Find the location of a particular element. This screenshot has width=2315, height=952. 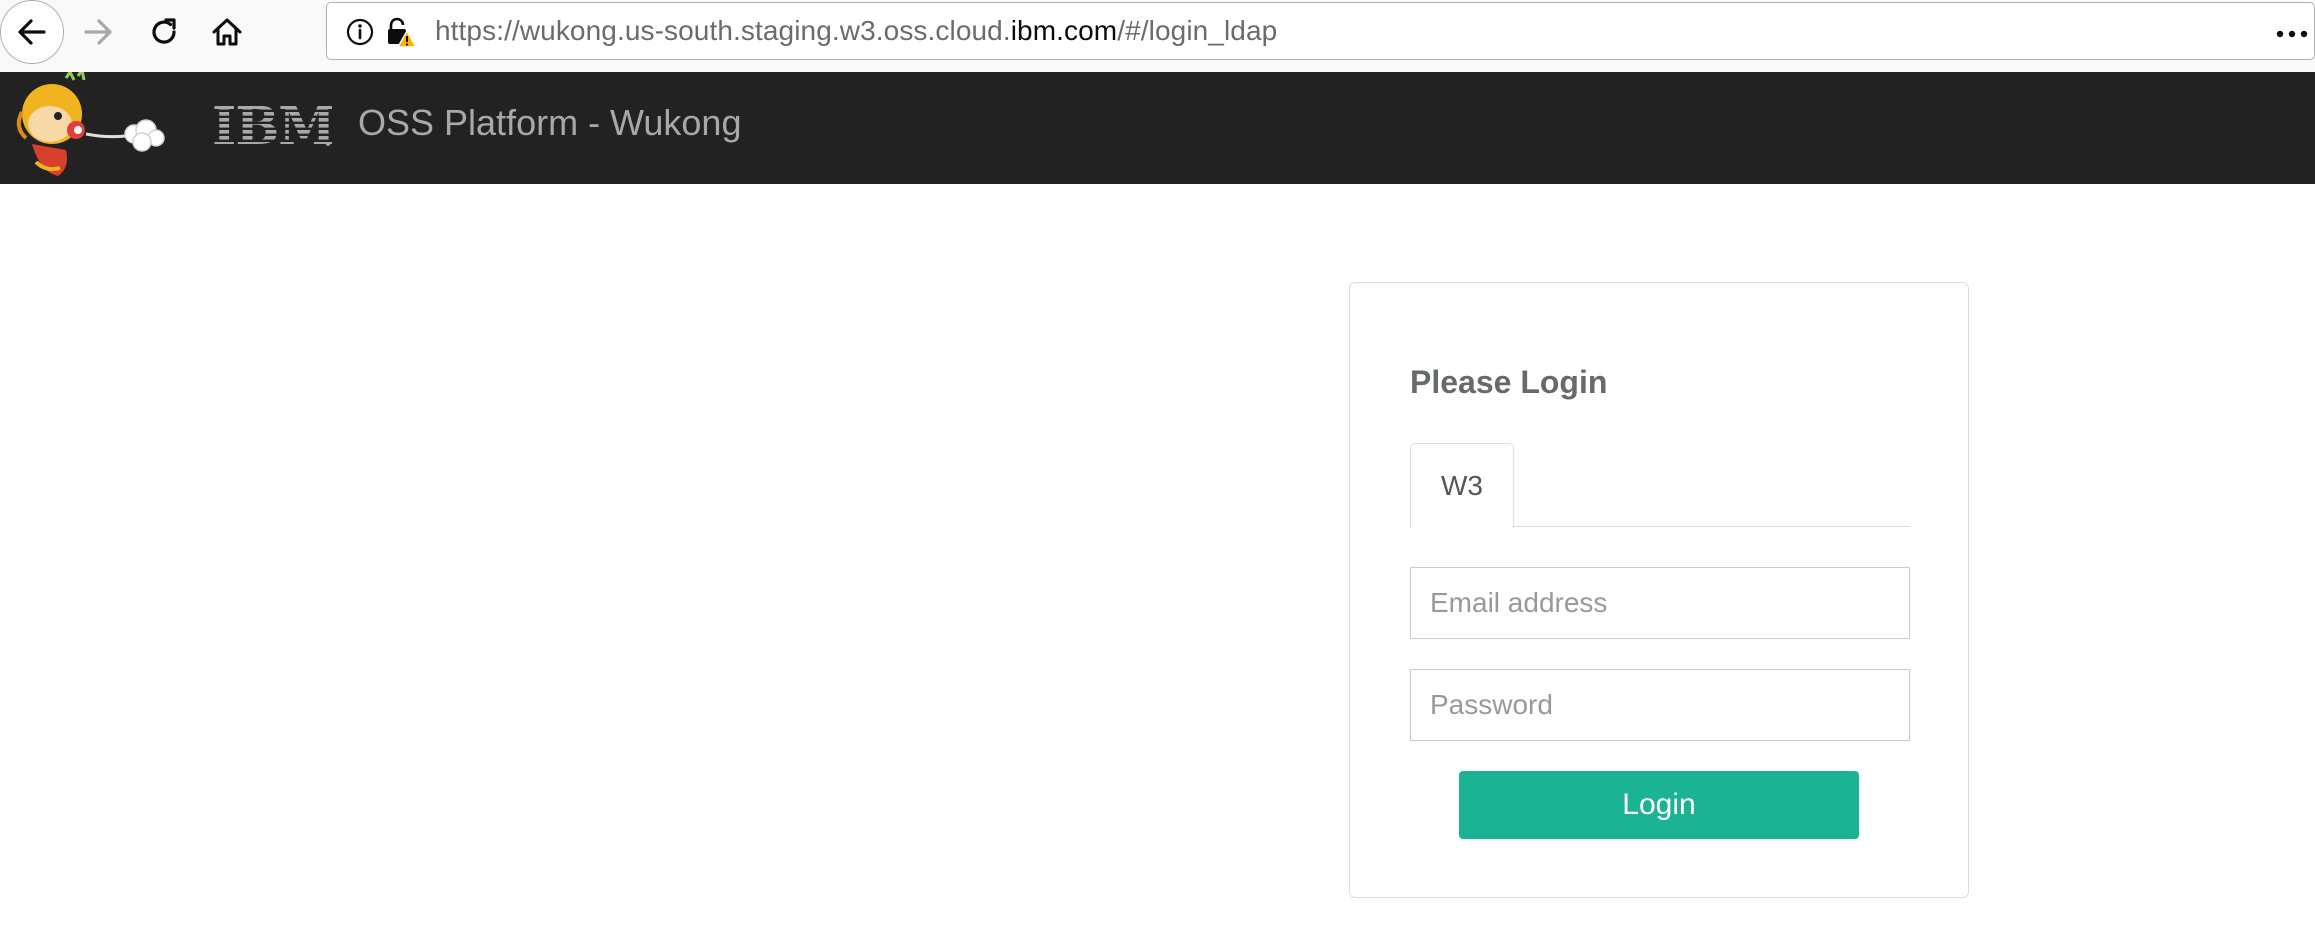

login-button: Login is located at coordinates (1659, 805).